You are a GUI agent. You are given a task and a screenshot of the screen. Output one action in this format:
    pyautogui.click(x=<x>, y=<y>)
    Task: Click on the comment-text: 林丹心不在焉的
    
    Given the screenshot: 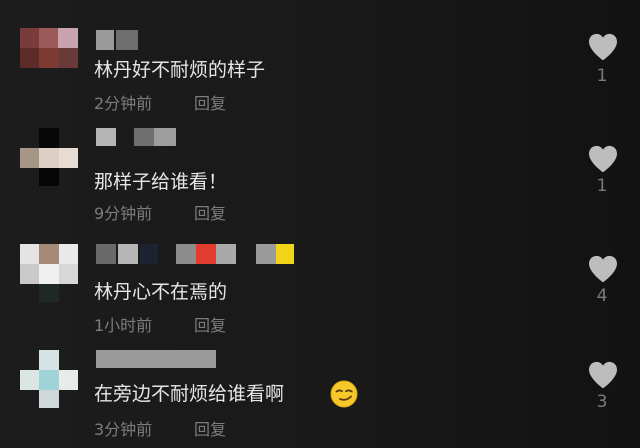 What is the action you would take?
    pyautogui.click(x=161, y=292)
    